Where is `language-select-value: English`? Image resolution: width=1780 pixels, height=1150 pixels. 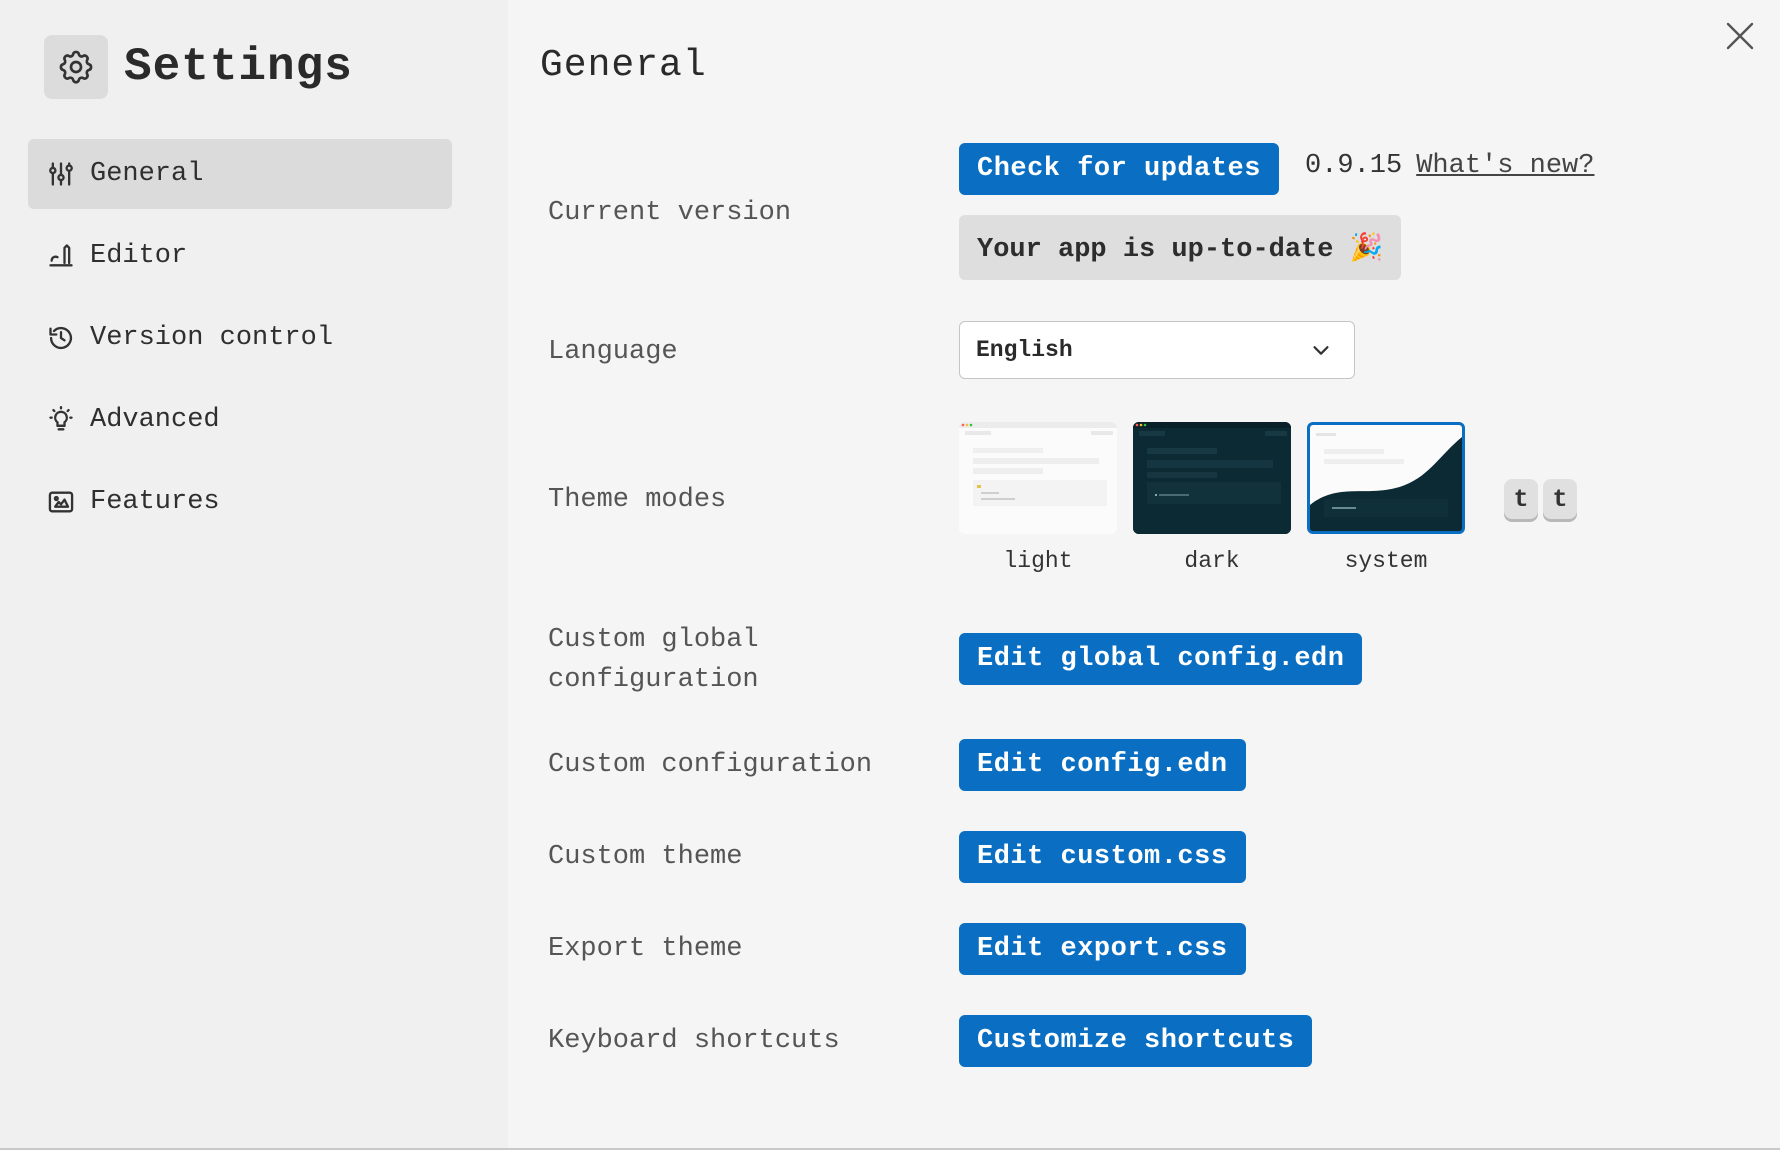
language-select-value: English is located at coordinates (1024, 350).